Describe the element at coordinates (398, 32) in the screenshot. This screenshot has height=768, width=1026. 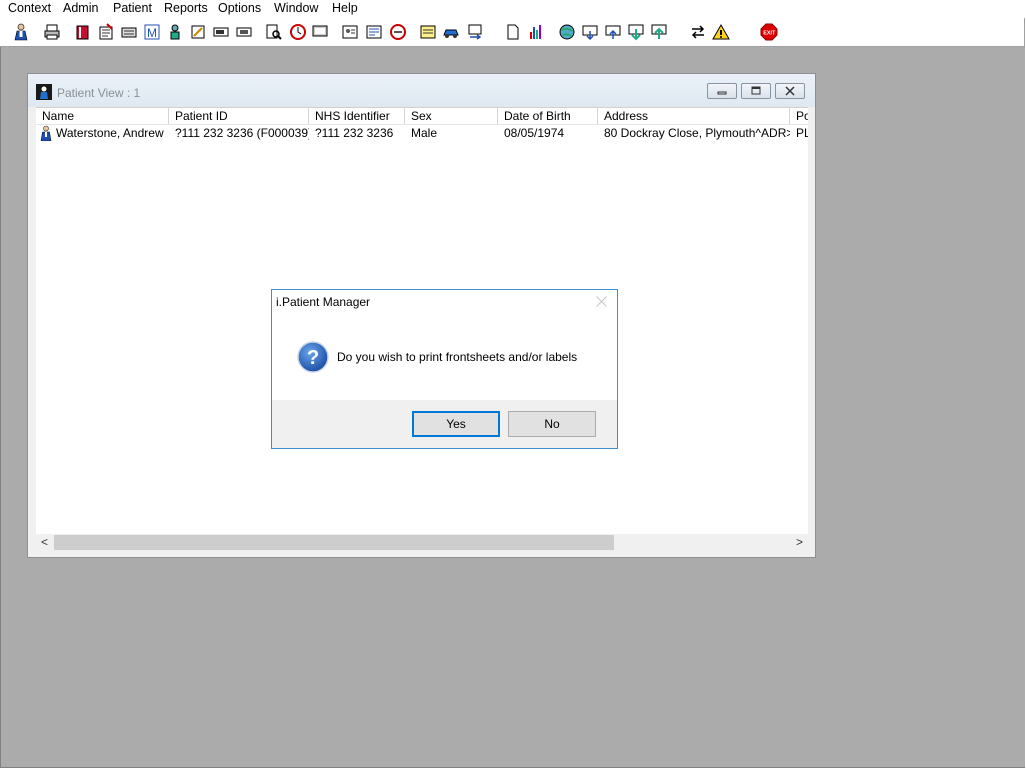
I see `no-entry-icon` at that location.